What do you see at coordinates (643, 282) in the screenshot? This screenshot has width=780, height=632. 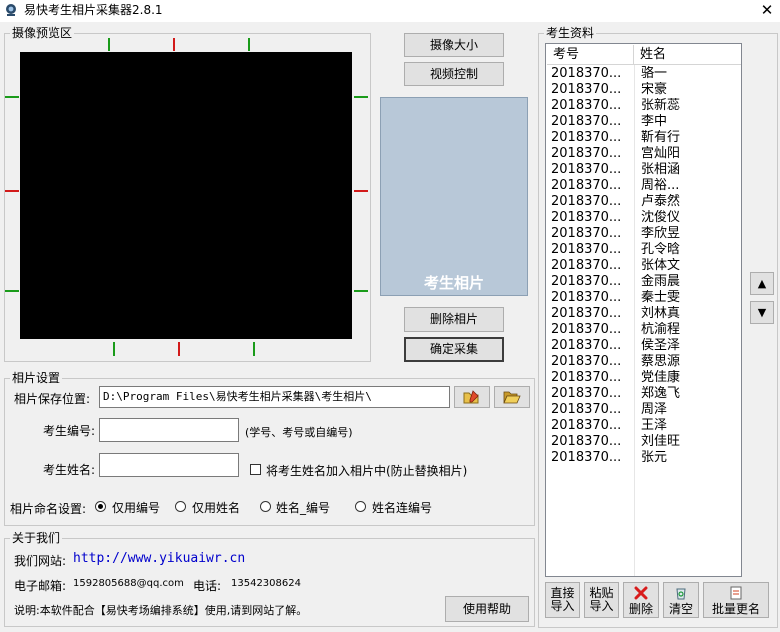 I see `student-row: 2018370... 金雨晨` at bounding box center [643, 282].